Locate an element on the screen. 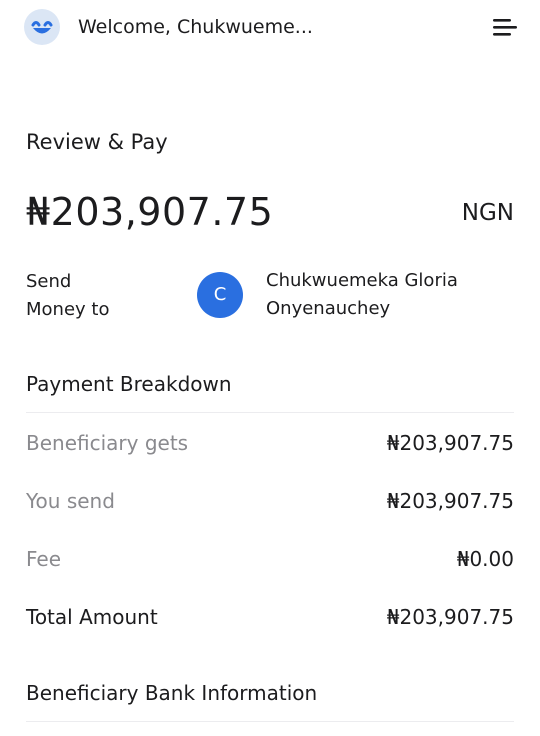  fee-label: Fee is located at coordinates (44, 559).